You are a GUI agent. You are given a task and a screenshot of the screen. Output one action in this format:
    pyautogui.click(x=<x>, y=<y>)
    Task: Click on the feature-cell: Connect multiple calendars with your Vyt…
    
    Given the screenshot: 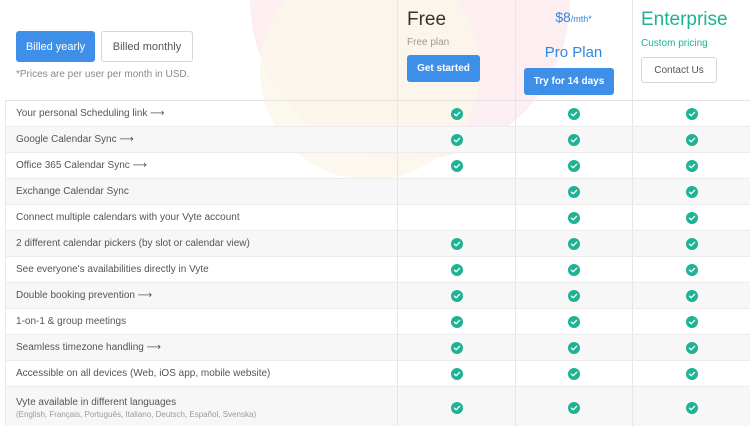 What is the action you would take?
    pyautogui.click(x=201, y=217)
    